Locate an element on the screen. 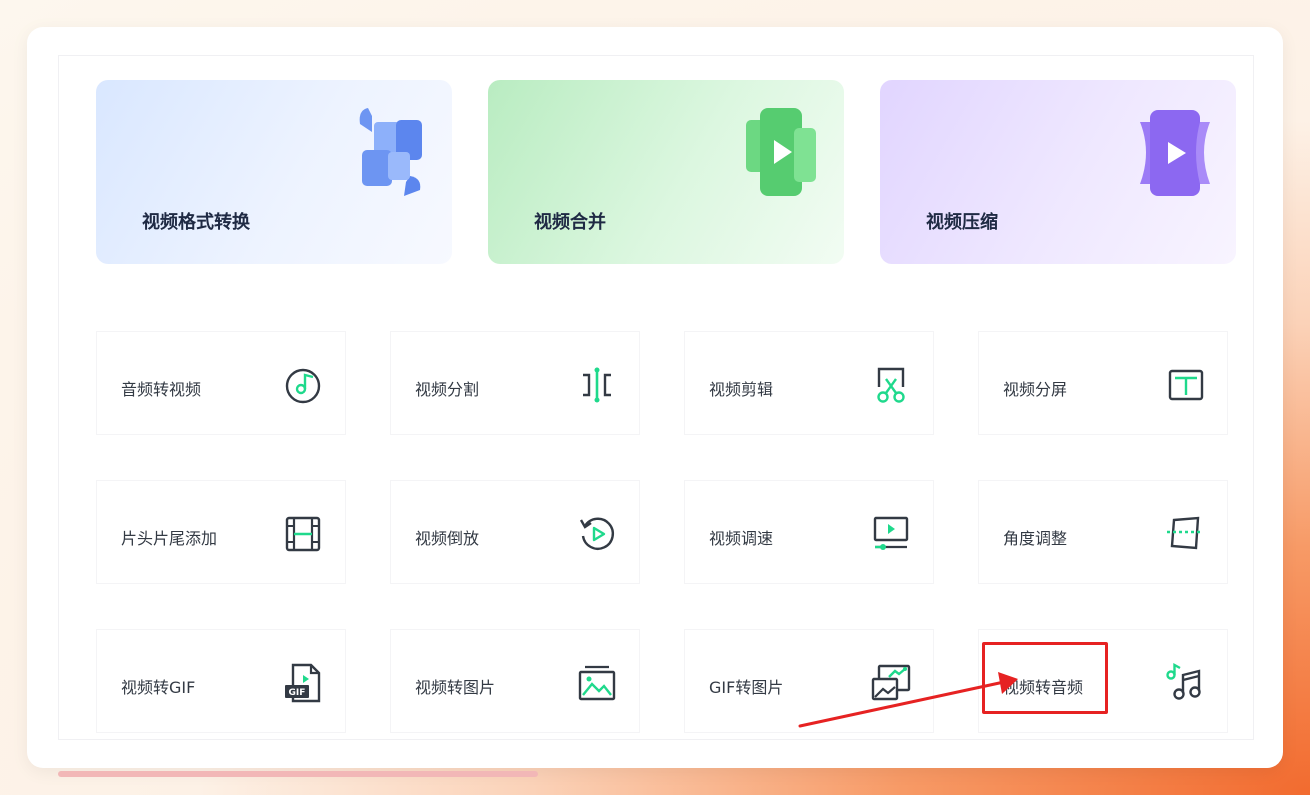 This screenshot has height=795, width=1310. tool-audio-to-video: 音频转视频 is located at coordinates (221, 383).